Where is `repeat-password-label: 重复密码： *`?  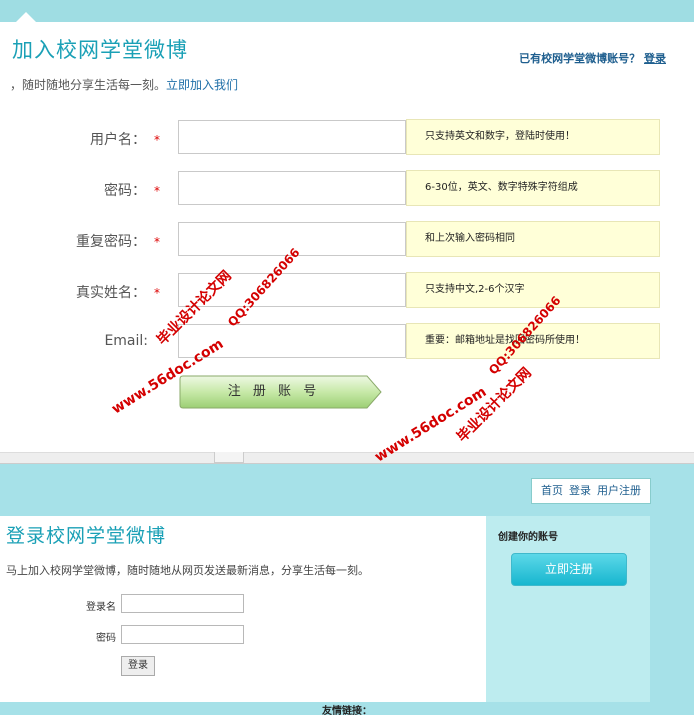 repeat-password-label: 重复密码： * is located at coordinates (95, 241).